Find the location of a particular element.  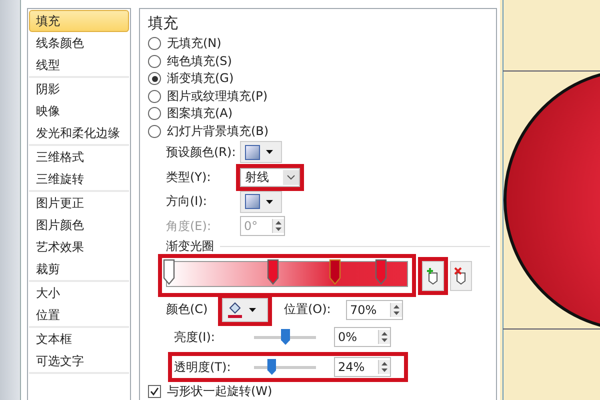

checkbox-label: 与形状一起旋转(W) is located at coordinates (219, 391).